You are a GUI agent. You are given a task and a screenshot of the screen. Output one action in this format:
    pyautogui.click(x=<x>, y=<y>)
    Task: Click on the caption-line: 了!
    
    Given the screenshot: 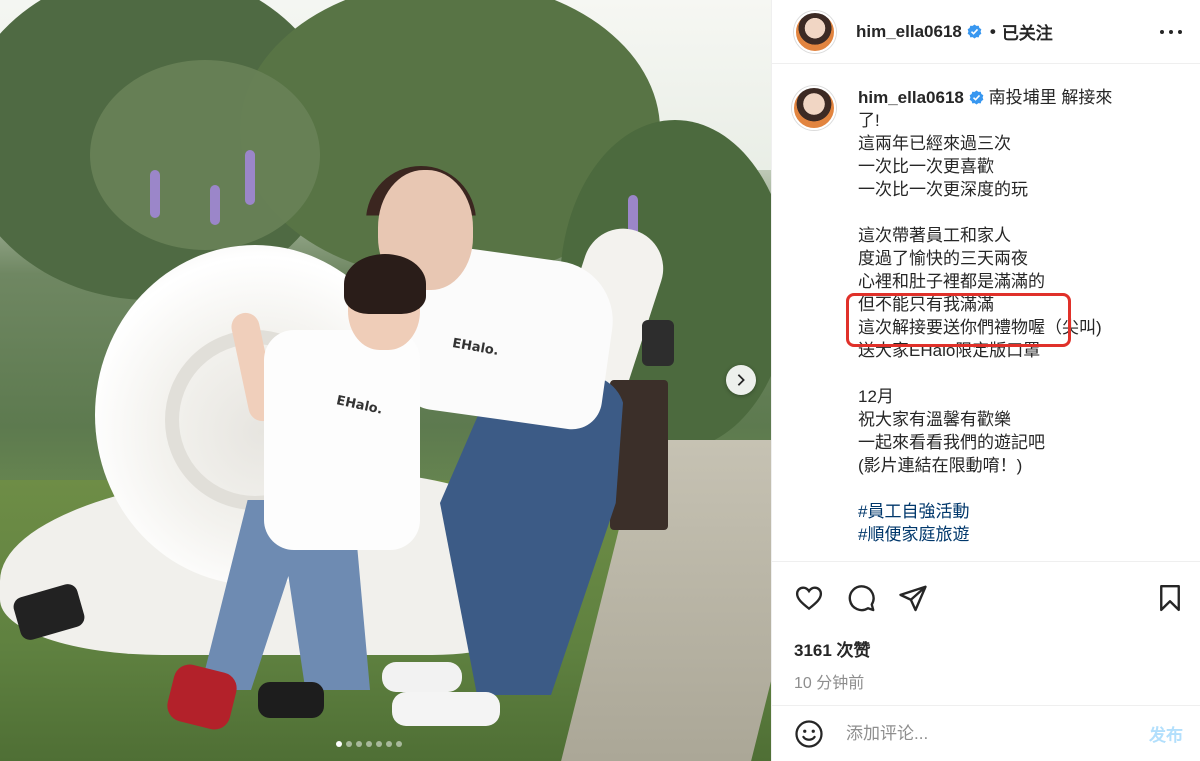 What is the action you would take?
    pyautogui.click(x=869, y=120)
    